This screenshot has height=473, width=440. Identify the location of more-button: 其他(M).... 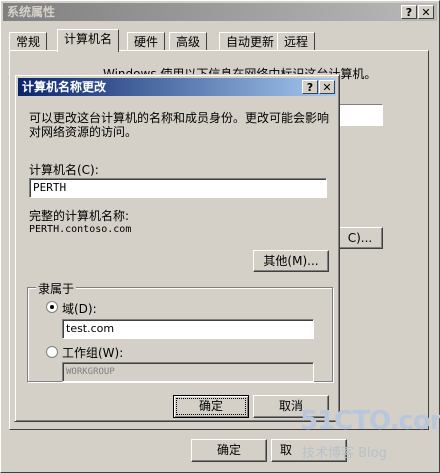
(291, 261).